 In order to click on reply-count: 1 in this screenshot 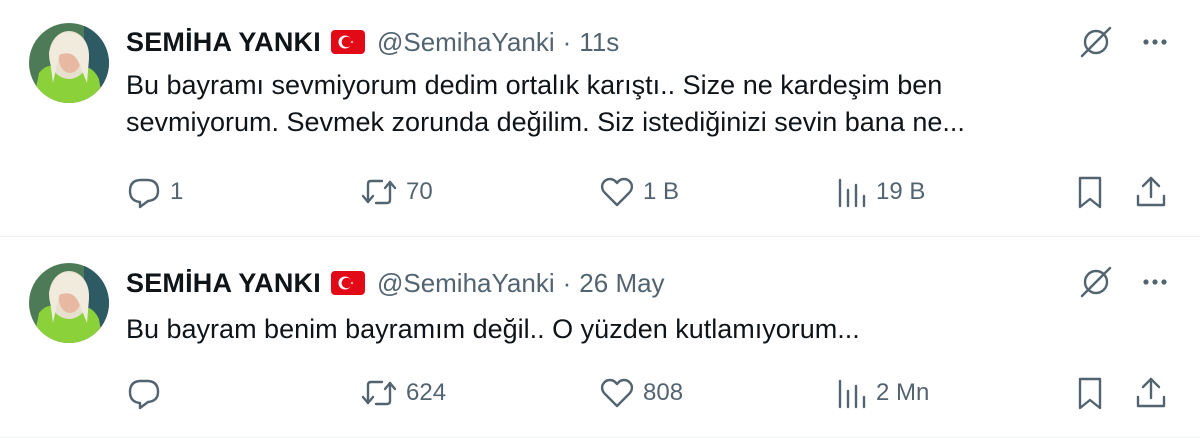, I will do `click(177, 191)`.